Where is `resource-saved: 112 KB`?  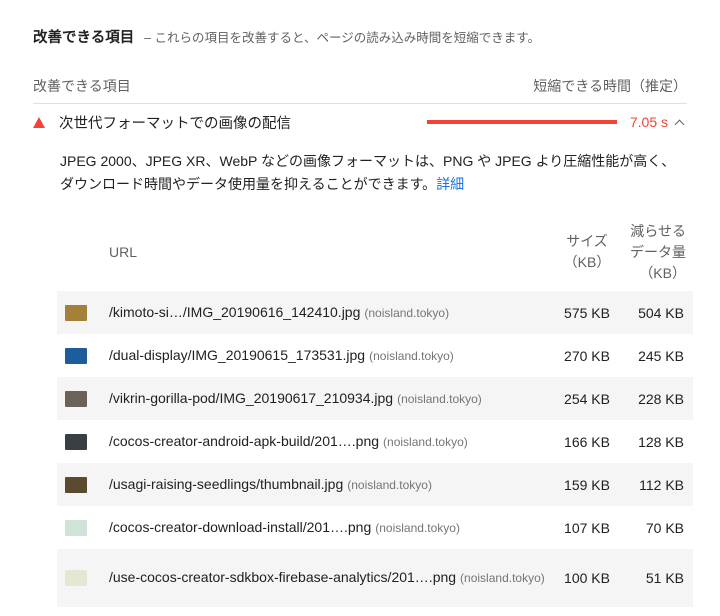 resource-saved: 112 KB is located at coordinates (661, 484).